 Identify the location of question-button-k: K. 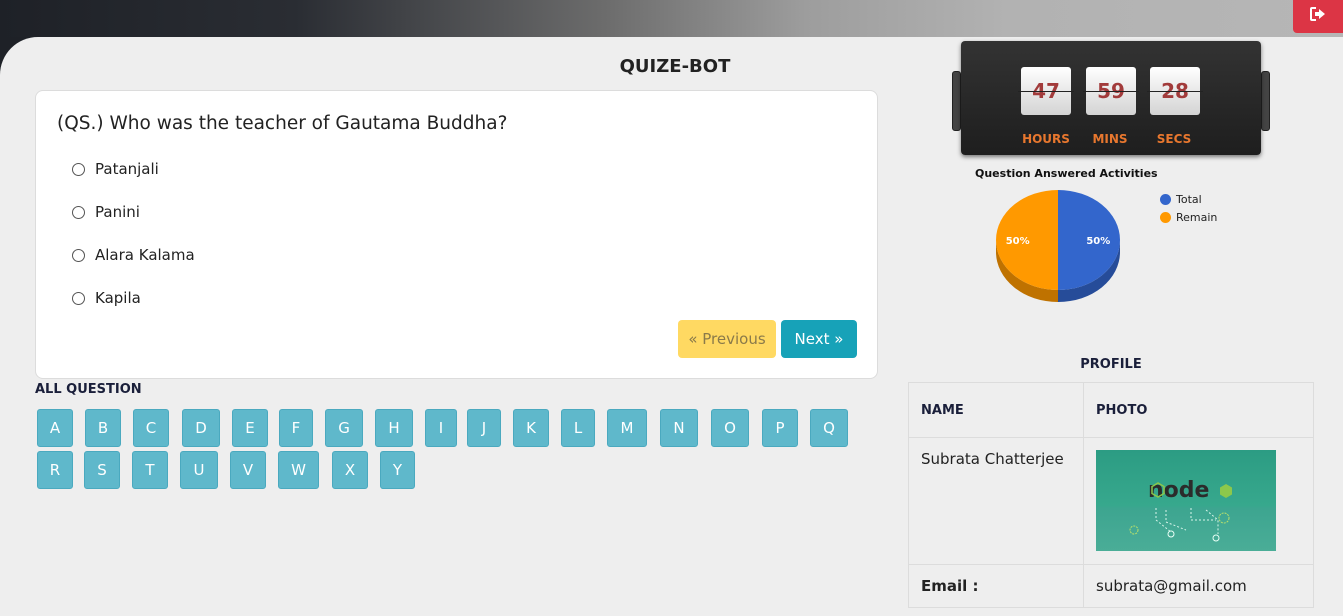
(531, 428).